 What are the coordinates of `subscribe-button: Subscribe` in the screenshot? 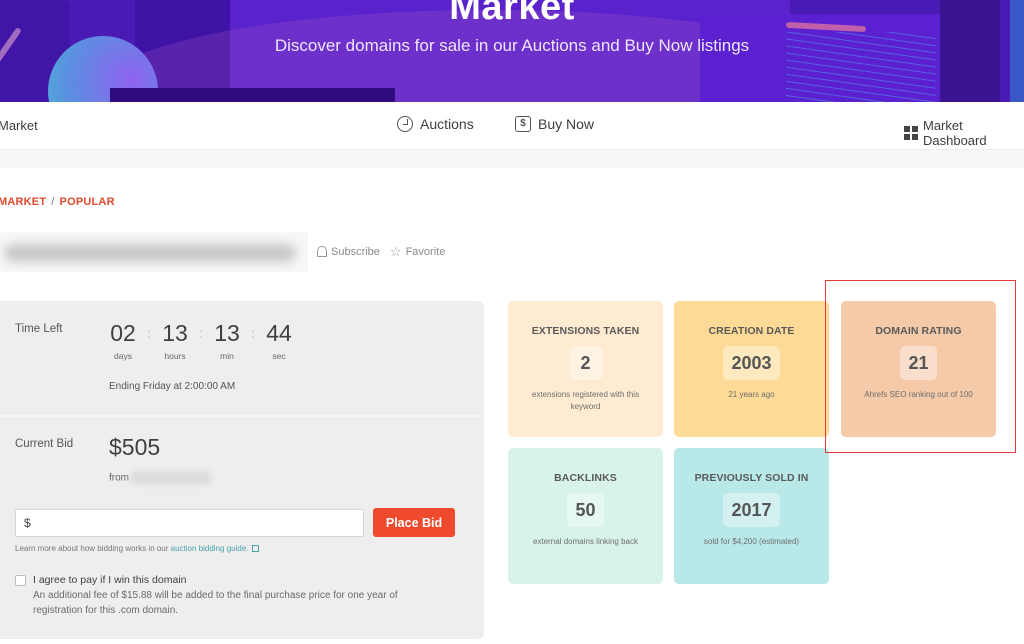 It's located at (348, 251).